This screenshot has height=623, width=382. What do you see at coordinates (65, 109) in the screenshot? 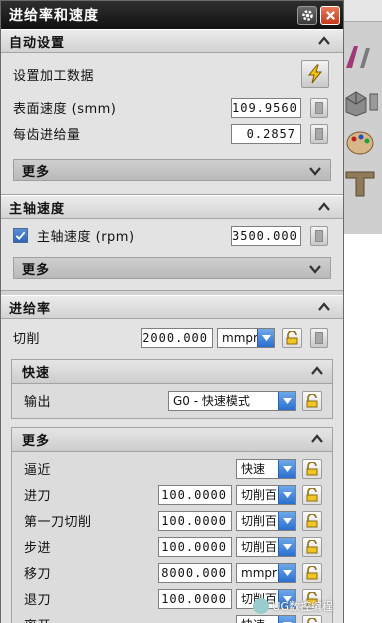
I see `surface-speed-label: 表面速度 (smm)` at bounding box center [65, 109].